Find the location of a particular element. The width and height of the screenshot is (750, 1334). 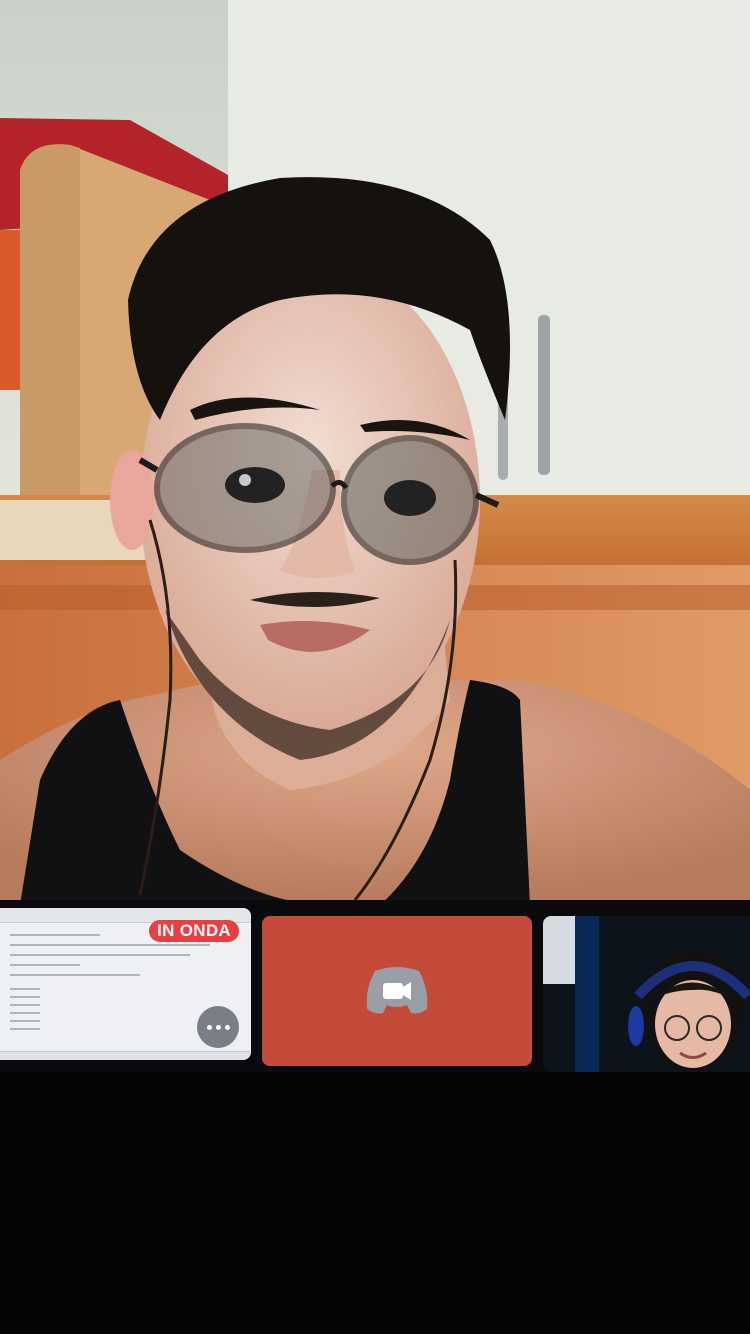

camera-off-participant-tile is located at coordinates (397, 991).